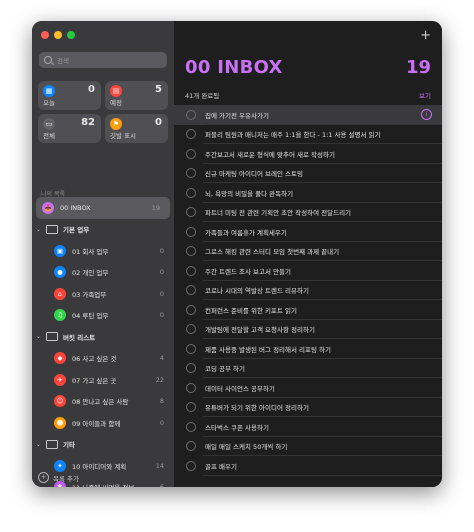  Describe the element at coordinates (246, 232) in the screenshot. I see `reminder-title: 가족들과 여름휴가 계획세우기` at that location.